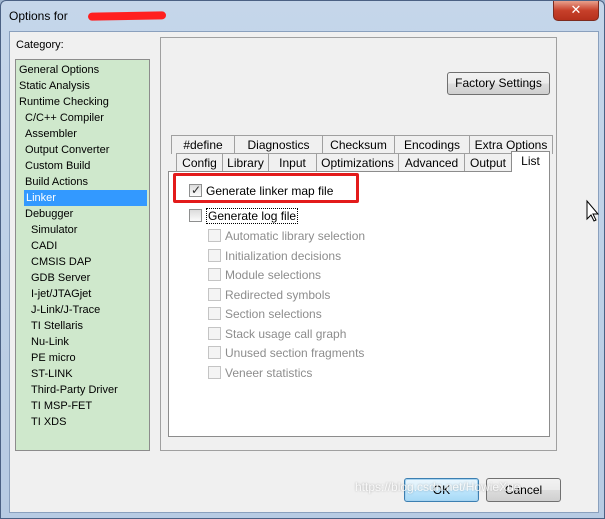 The image size is (605, 519). What do you see at coordinates (88, 406) in the screenshot?
I see `category-item-ti-msp-fet: TI MSP-FET` at bounding box center [88, 406].